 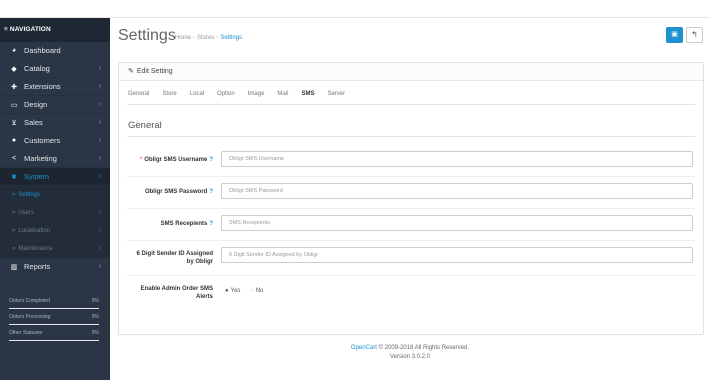 What do you see at coordinates (235, 291) in the screenshot?
I see `radio-label: Yes` at bounding box center [235, 291].